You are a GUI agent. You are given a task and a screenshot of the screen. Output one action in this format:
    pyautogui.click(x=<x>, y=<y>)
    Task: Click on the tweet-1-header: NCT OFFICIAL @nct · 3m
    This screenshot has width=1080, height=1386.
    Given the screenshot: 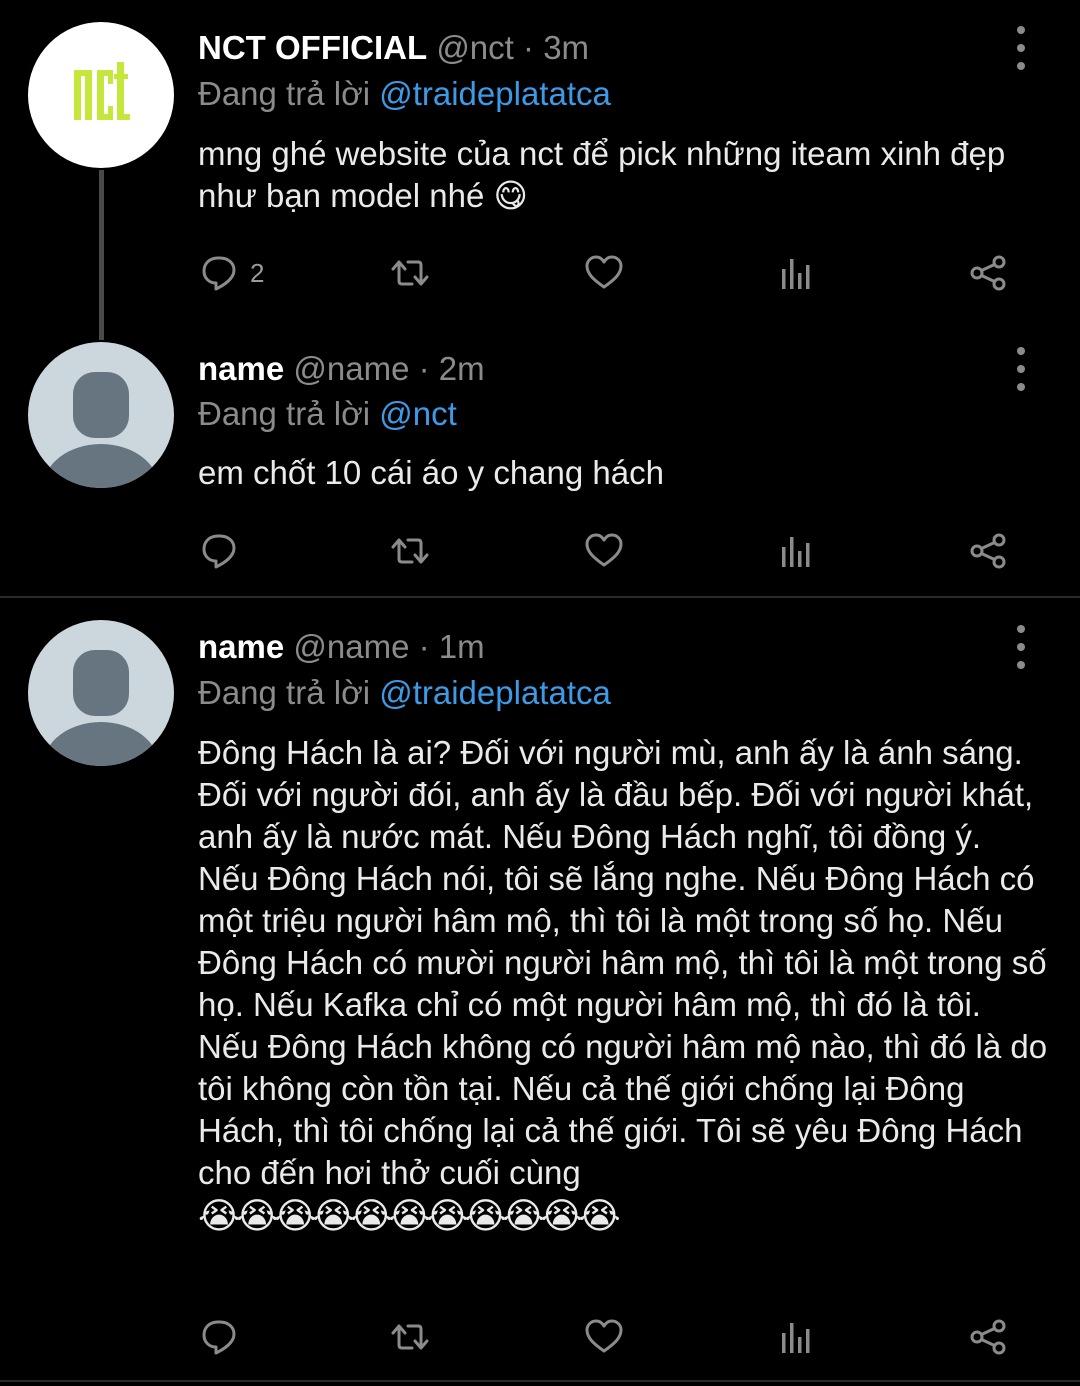 What is the action you would take?
    pyautogui.click(x=393, y=48)
    